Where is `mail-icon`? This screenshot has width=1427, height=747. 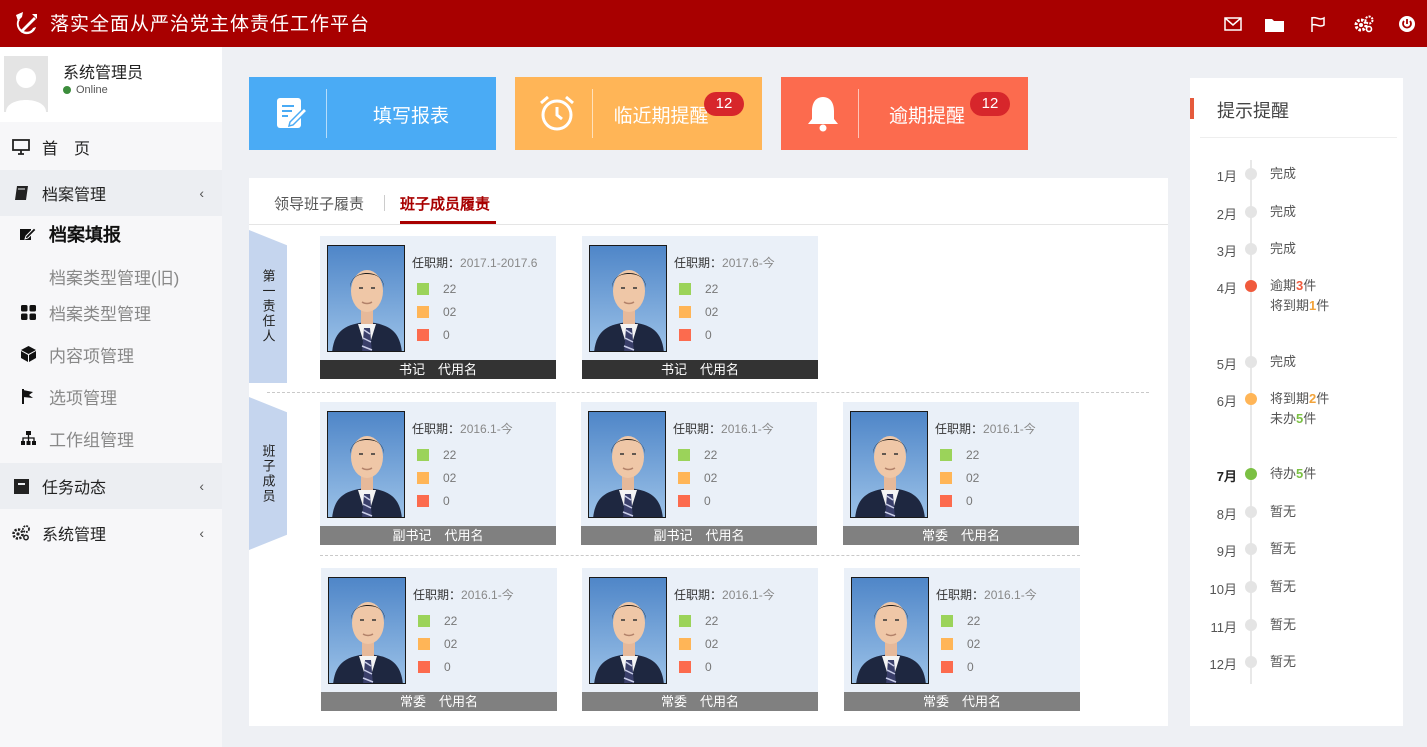
mail-icon is located at coordinates (1233, 24).